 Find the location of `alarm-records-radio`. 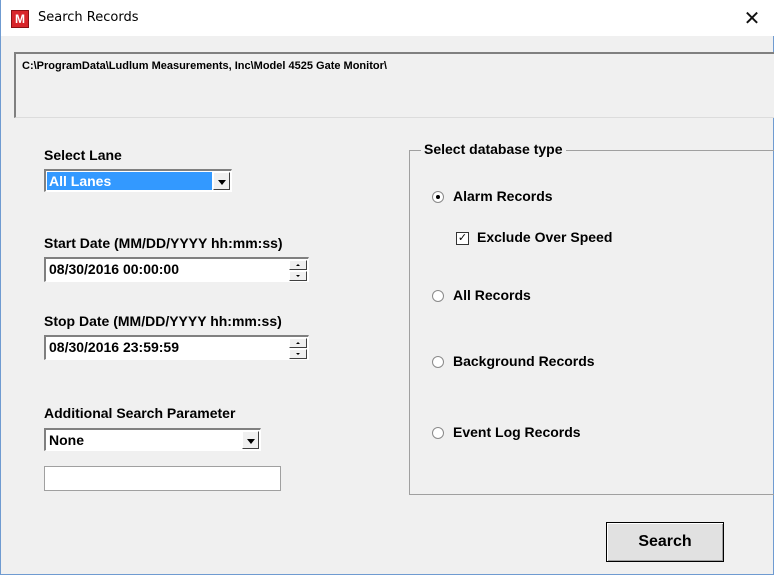

alarm-records-radio is located at coordinates (438, 197).